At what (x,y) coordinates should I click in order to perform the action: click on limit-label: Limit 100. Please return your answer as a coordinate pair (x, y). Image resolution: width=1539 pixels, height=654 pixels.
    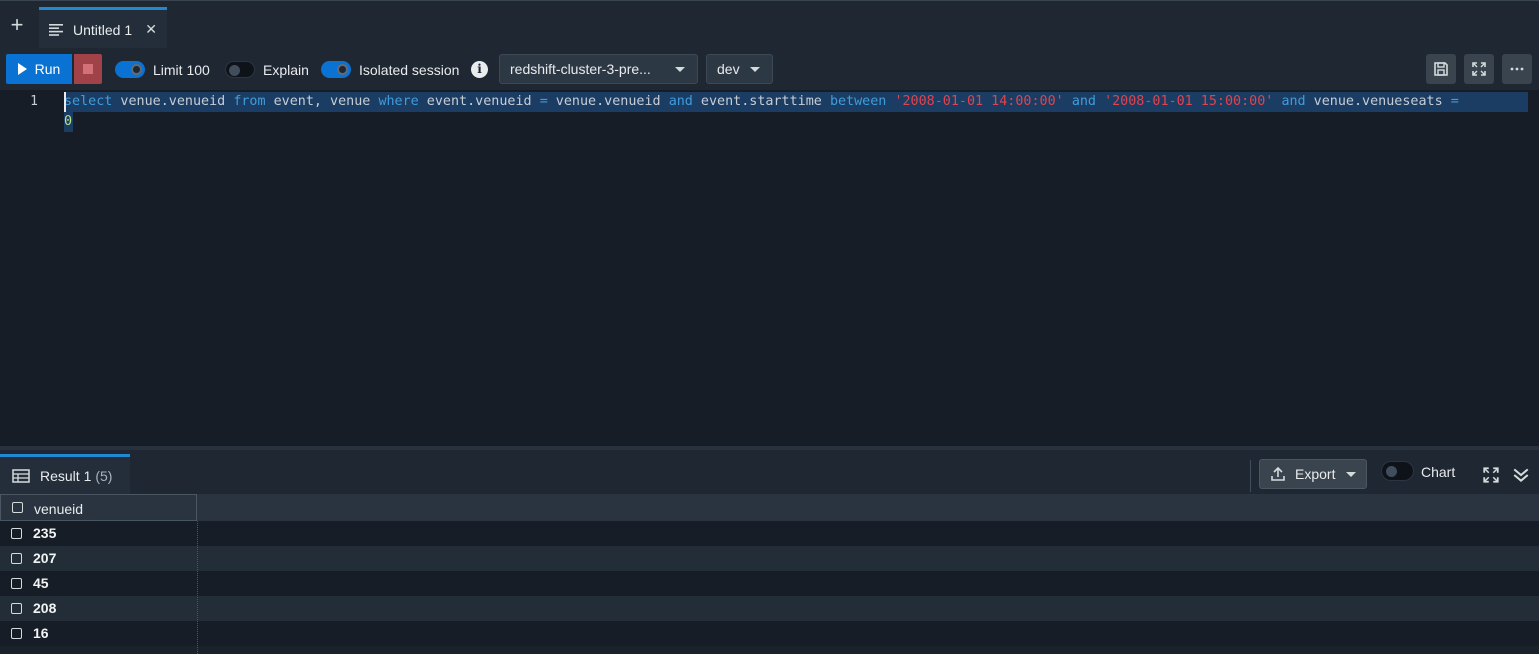
    Looking at the image, I should click on (181, 70).